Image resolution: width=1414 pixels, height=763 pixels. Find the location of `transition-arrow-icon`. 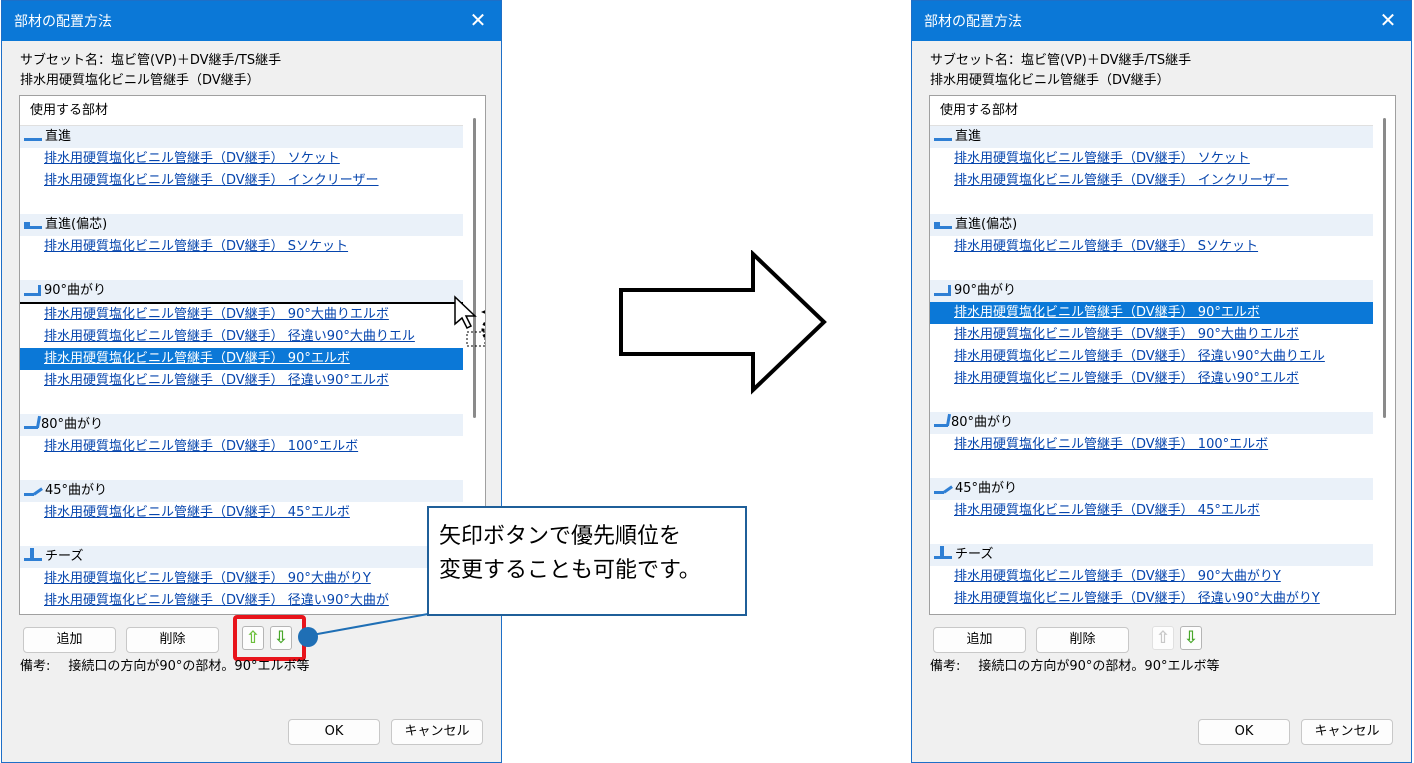

transition-arrow-icon is located at coordinates (723, 322).